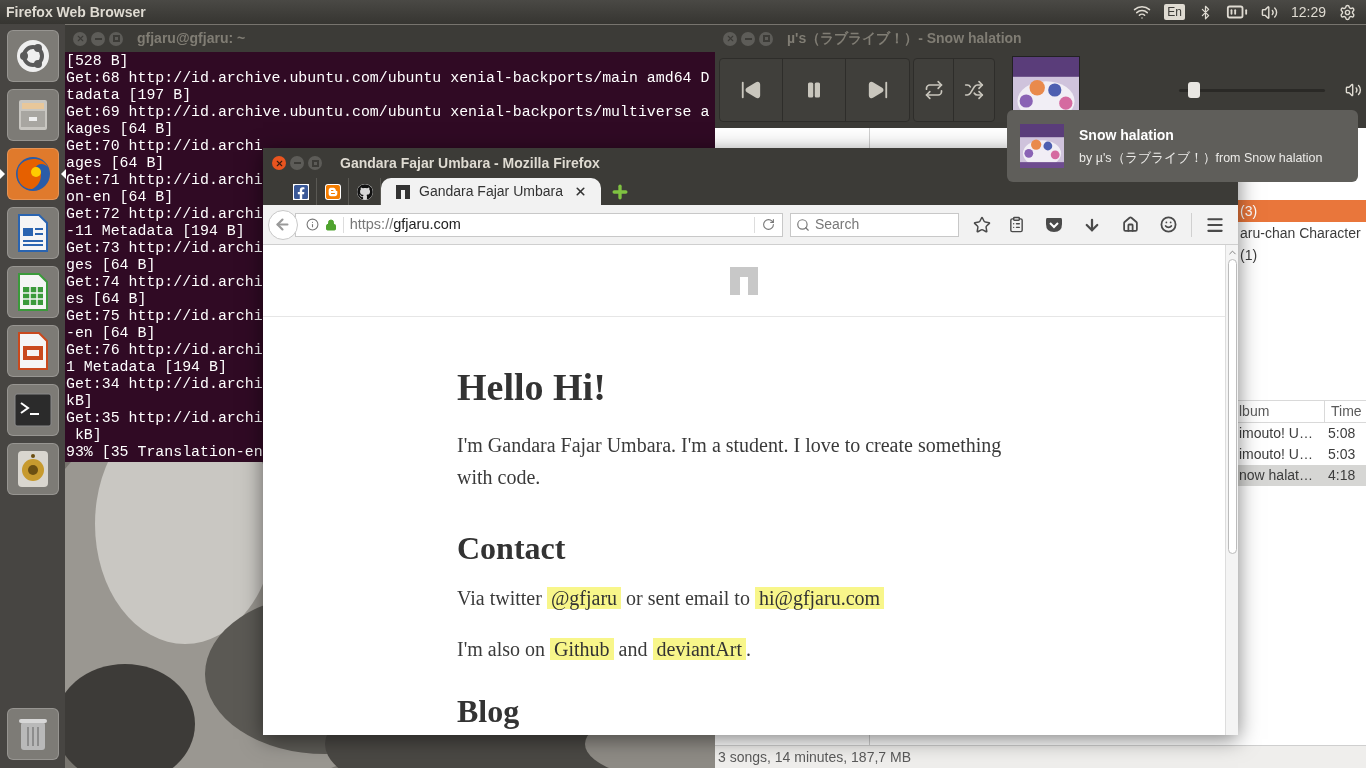 The image size is (1366, 768). Describe the element at coordinates (63, 174) in the screenshot. I see `active-indicator-icon` at that location.